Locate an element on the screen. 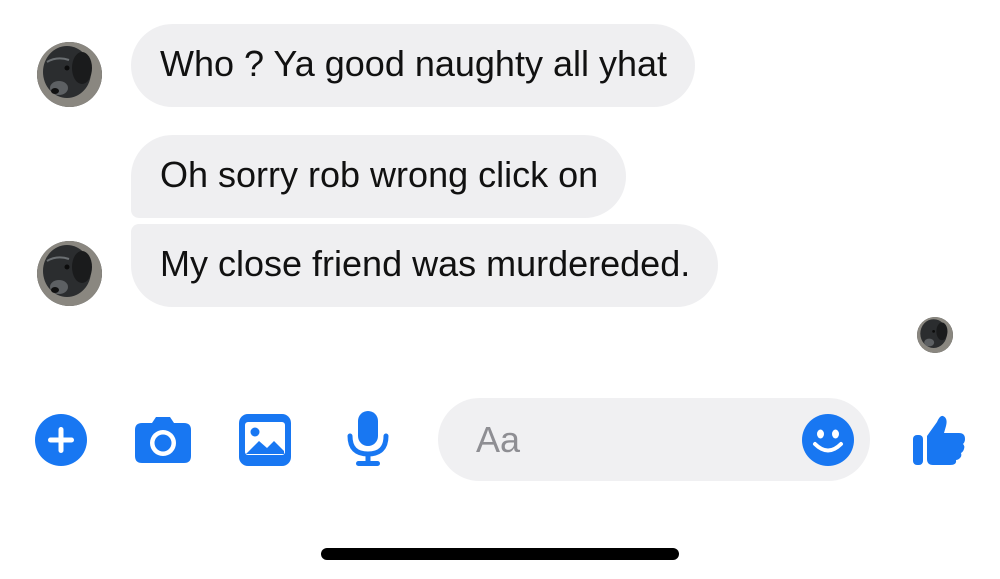  plus-icon is located at coordinates (61, 440).